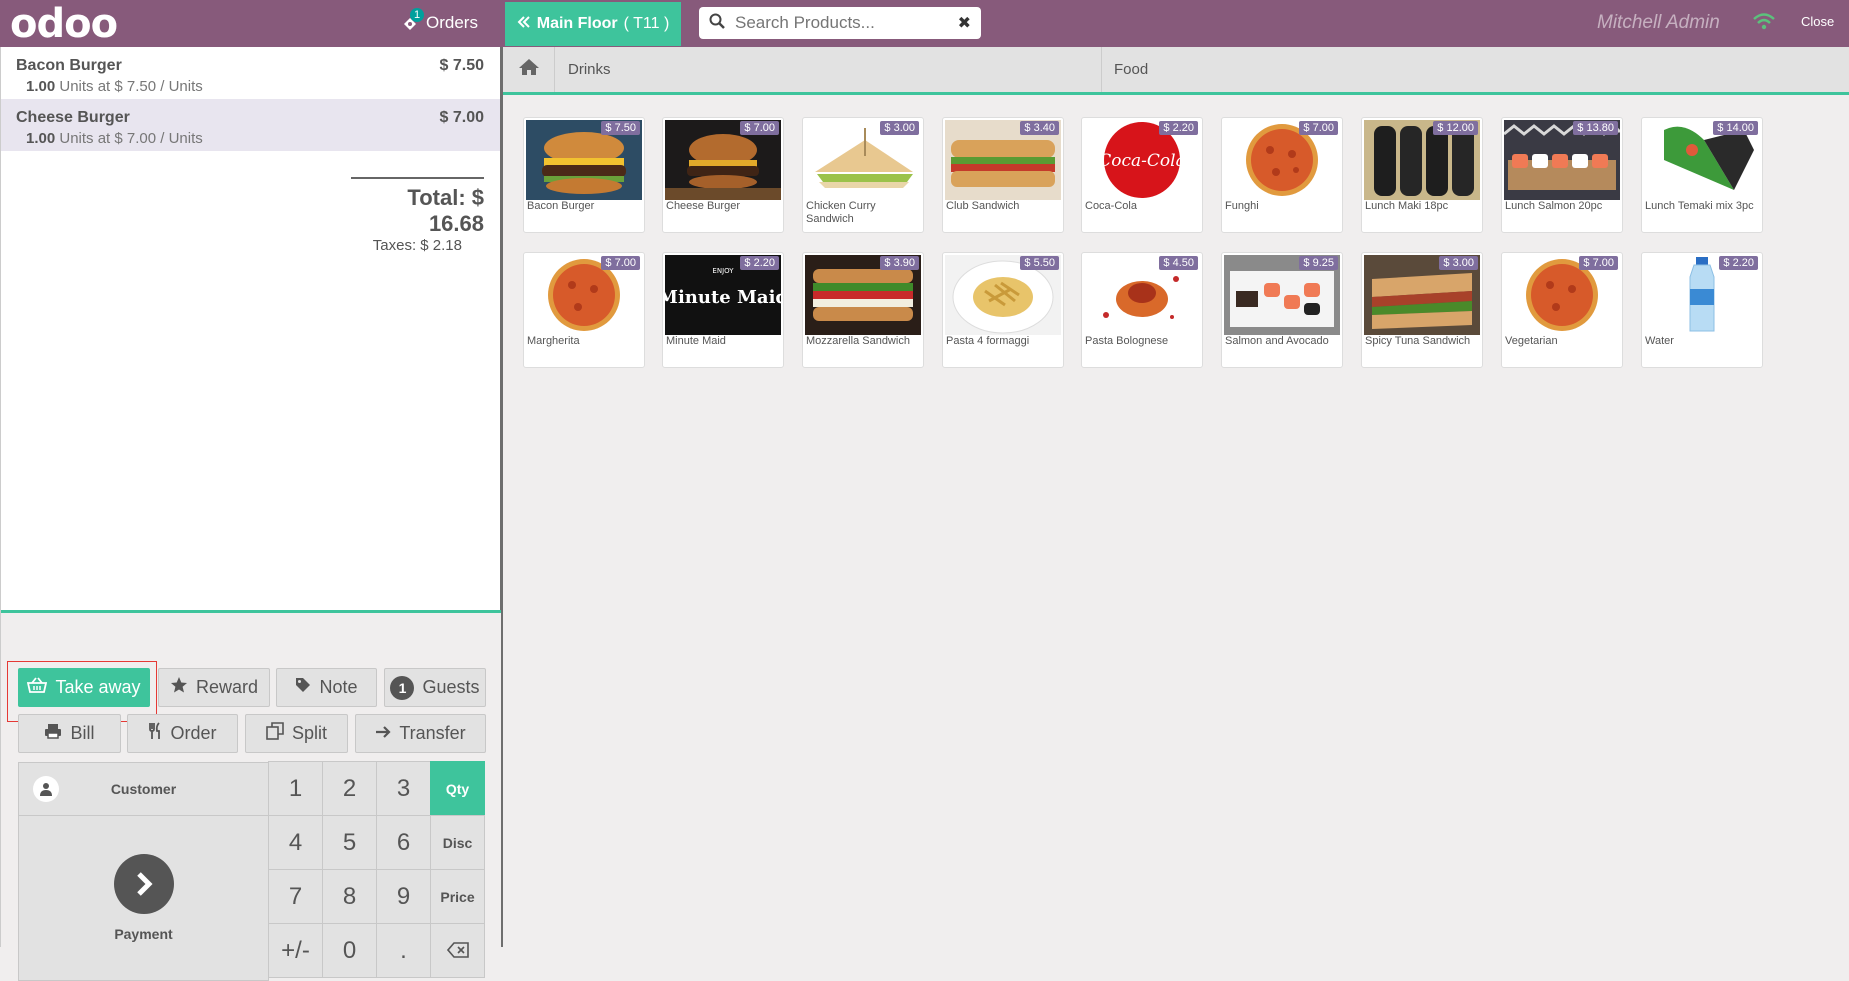 The width and height of the screenshot is (1849, 981). Describe the element at coordinates (1039, 263) in the screenshot. I see `product-price: $ 5.50` at that location.